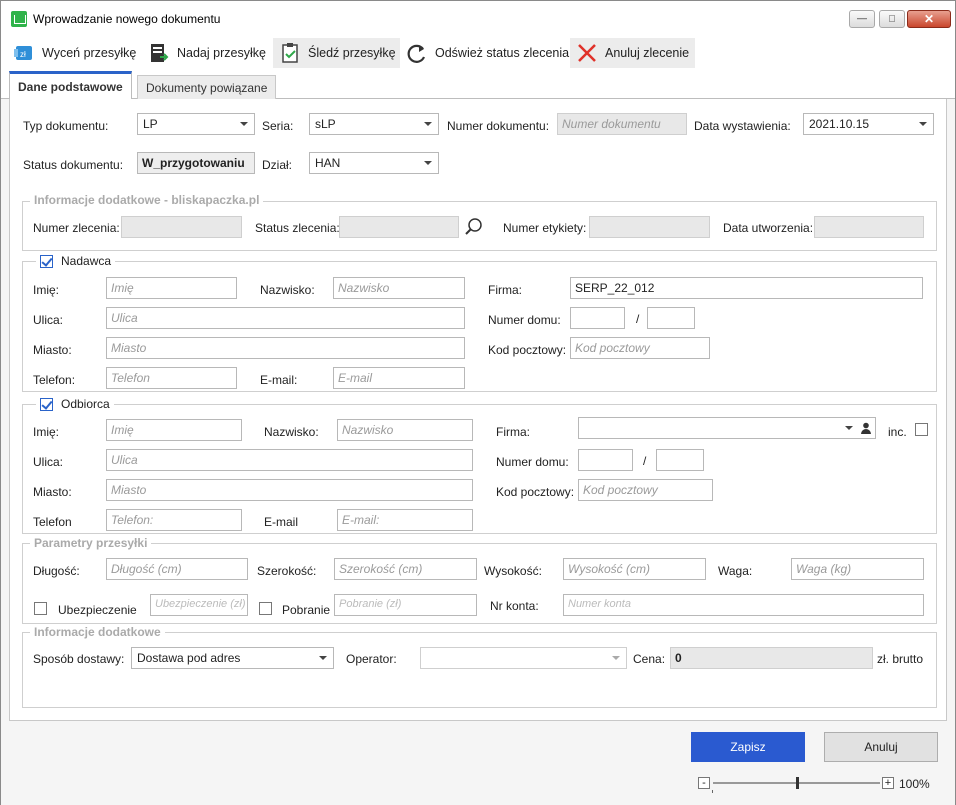 The height and width of the screenshot is (805, 956). I want to click on label-number-label: Numer etykiety:, so click(545, 228).